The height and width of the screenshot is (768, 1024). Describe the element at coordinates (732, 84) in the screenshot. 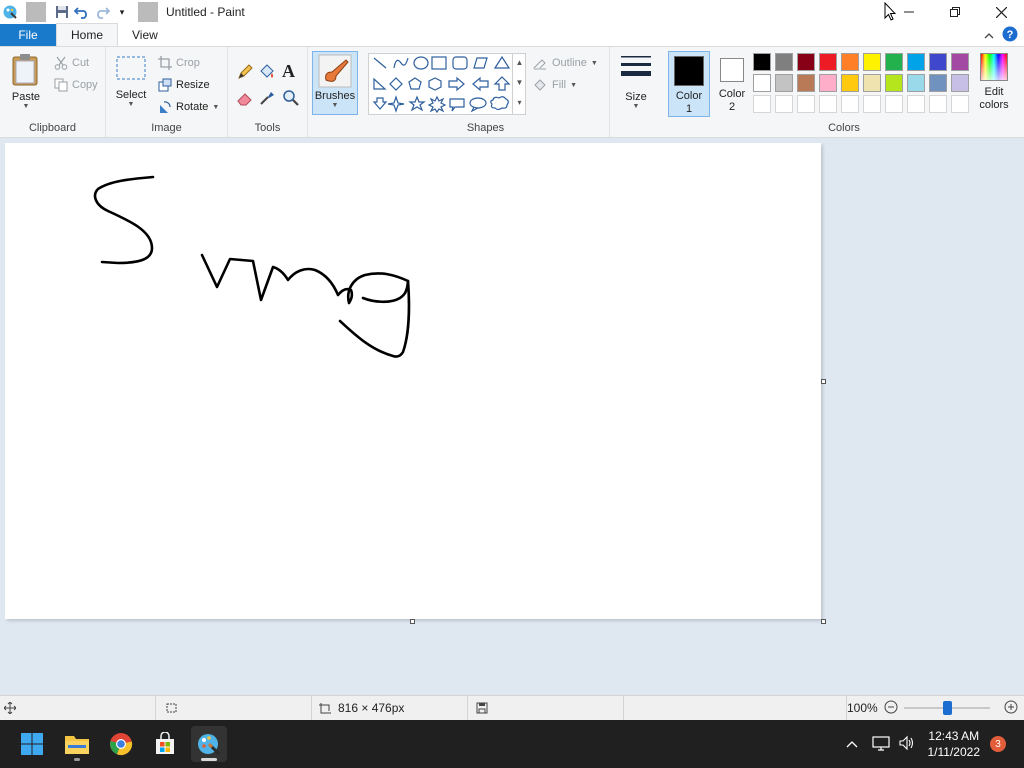

I see `color2-button: Color 2` at that location.